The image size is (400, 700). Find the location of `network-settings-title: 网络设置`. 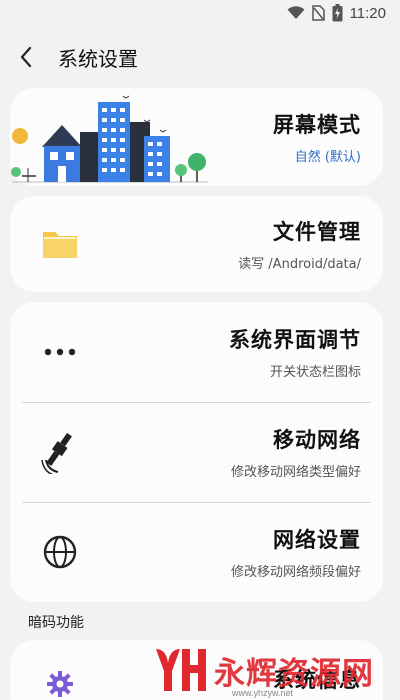

network-settings-title: 网络设置 is located at coordinates (317, 540).